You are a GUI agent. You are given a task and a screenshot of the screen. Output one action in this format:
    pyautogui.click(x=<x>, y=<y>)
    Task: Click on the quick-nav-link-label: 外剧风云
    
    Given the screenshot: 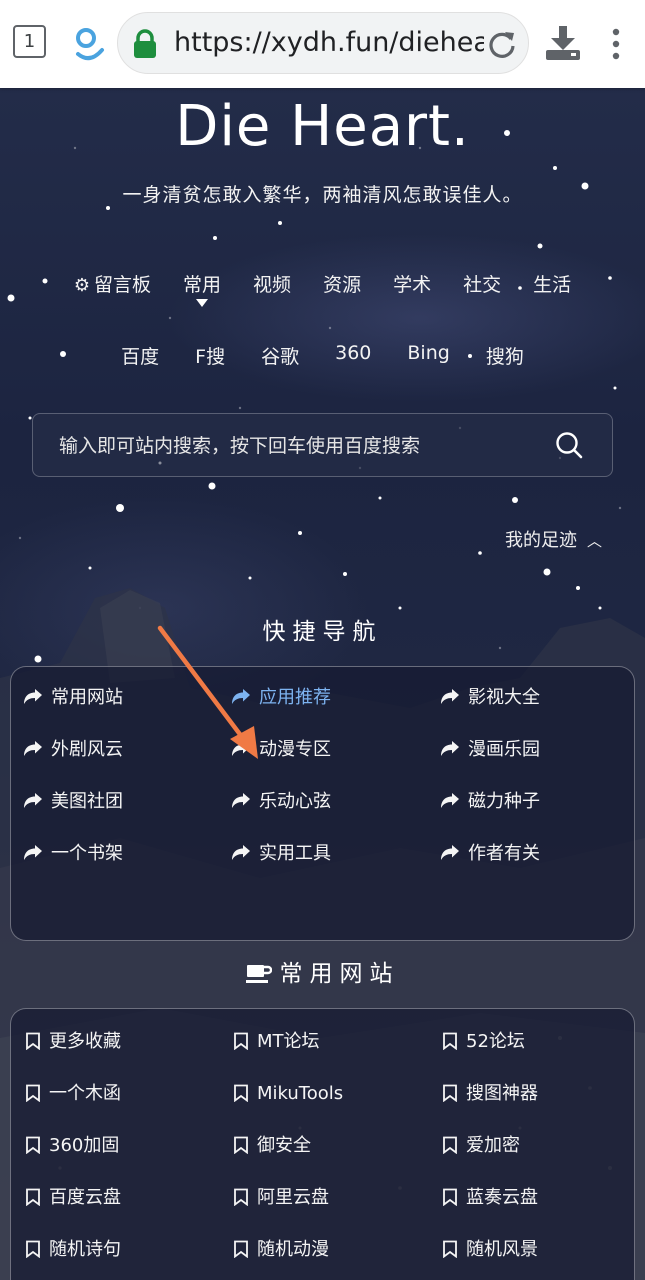 What is the action you would take?
    pyautogui.click(x=87, y=749)
    